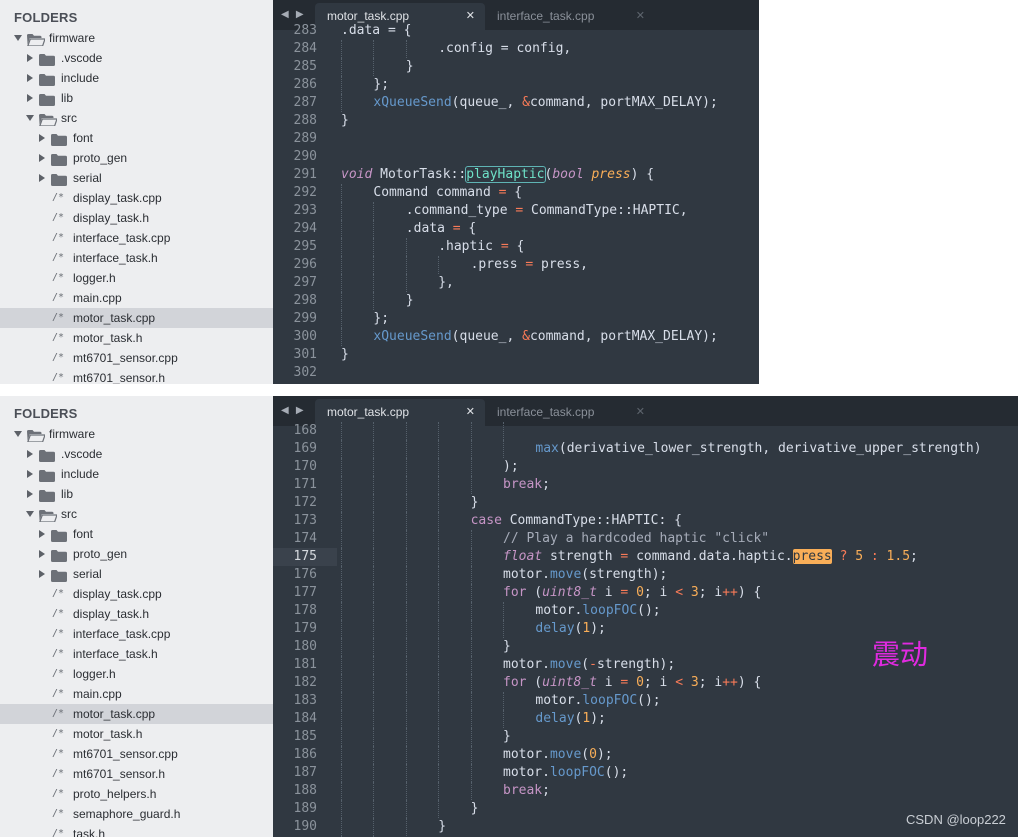  I want to click on code-line: 285}, so click(516, 67).